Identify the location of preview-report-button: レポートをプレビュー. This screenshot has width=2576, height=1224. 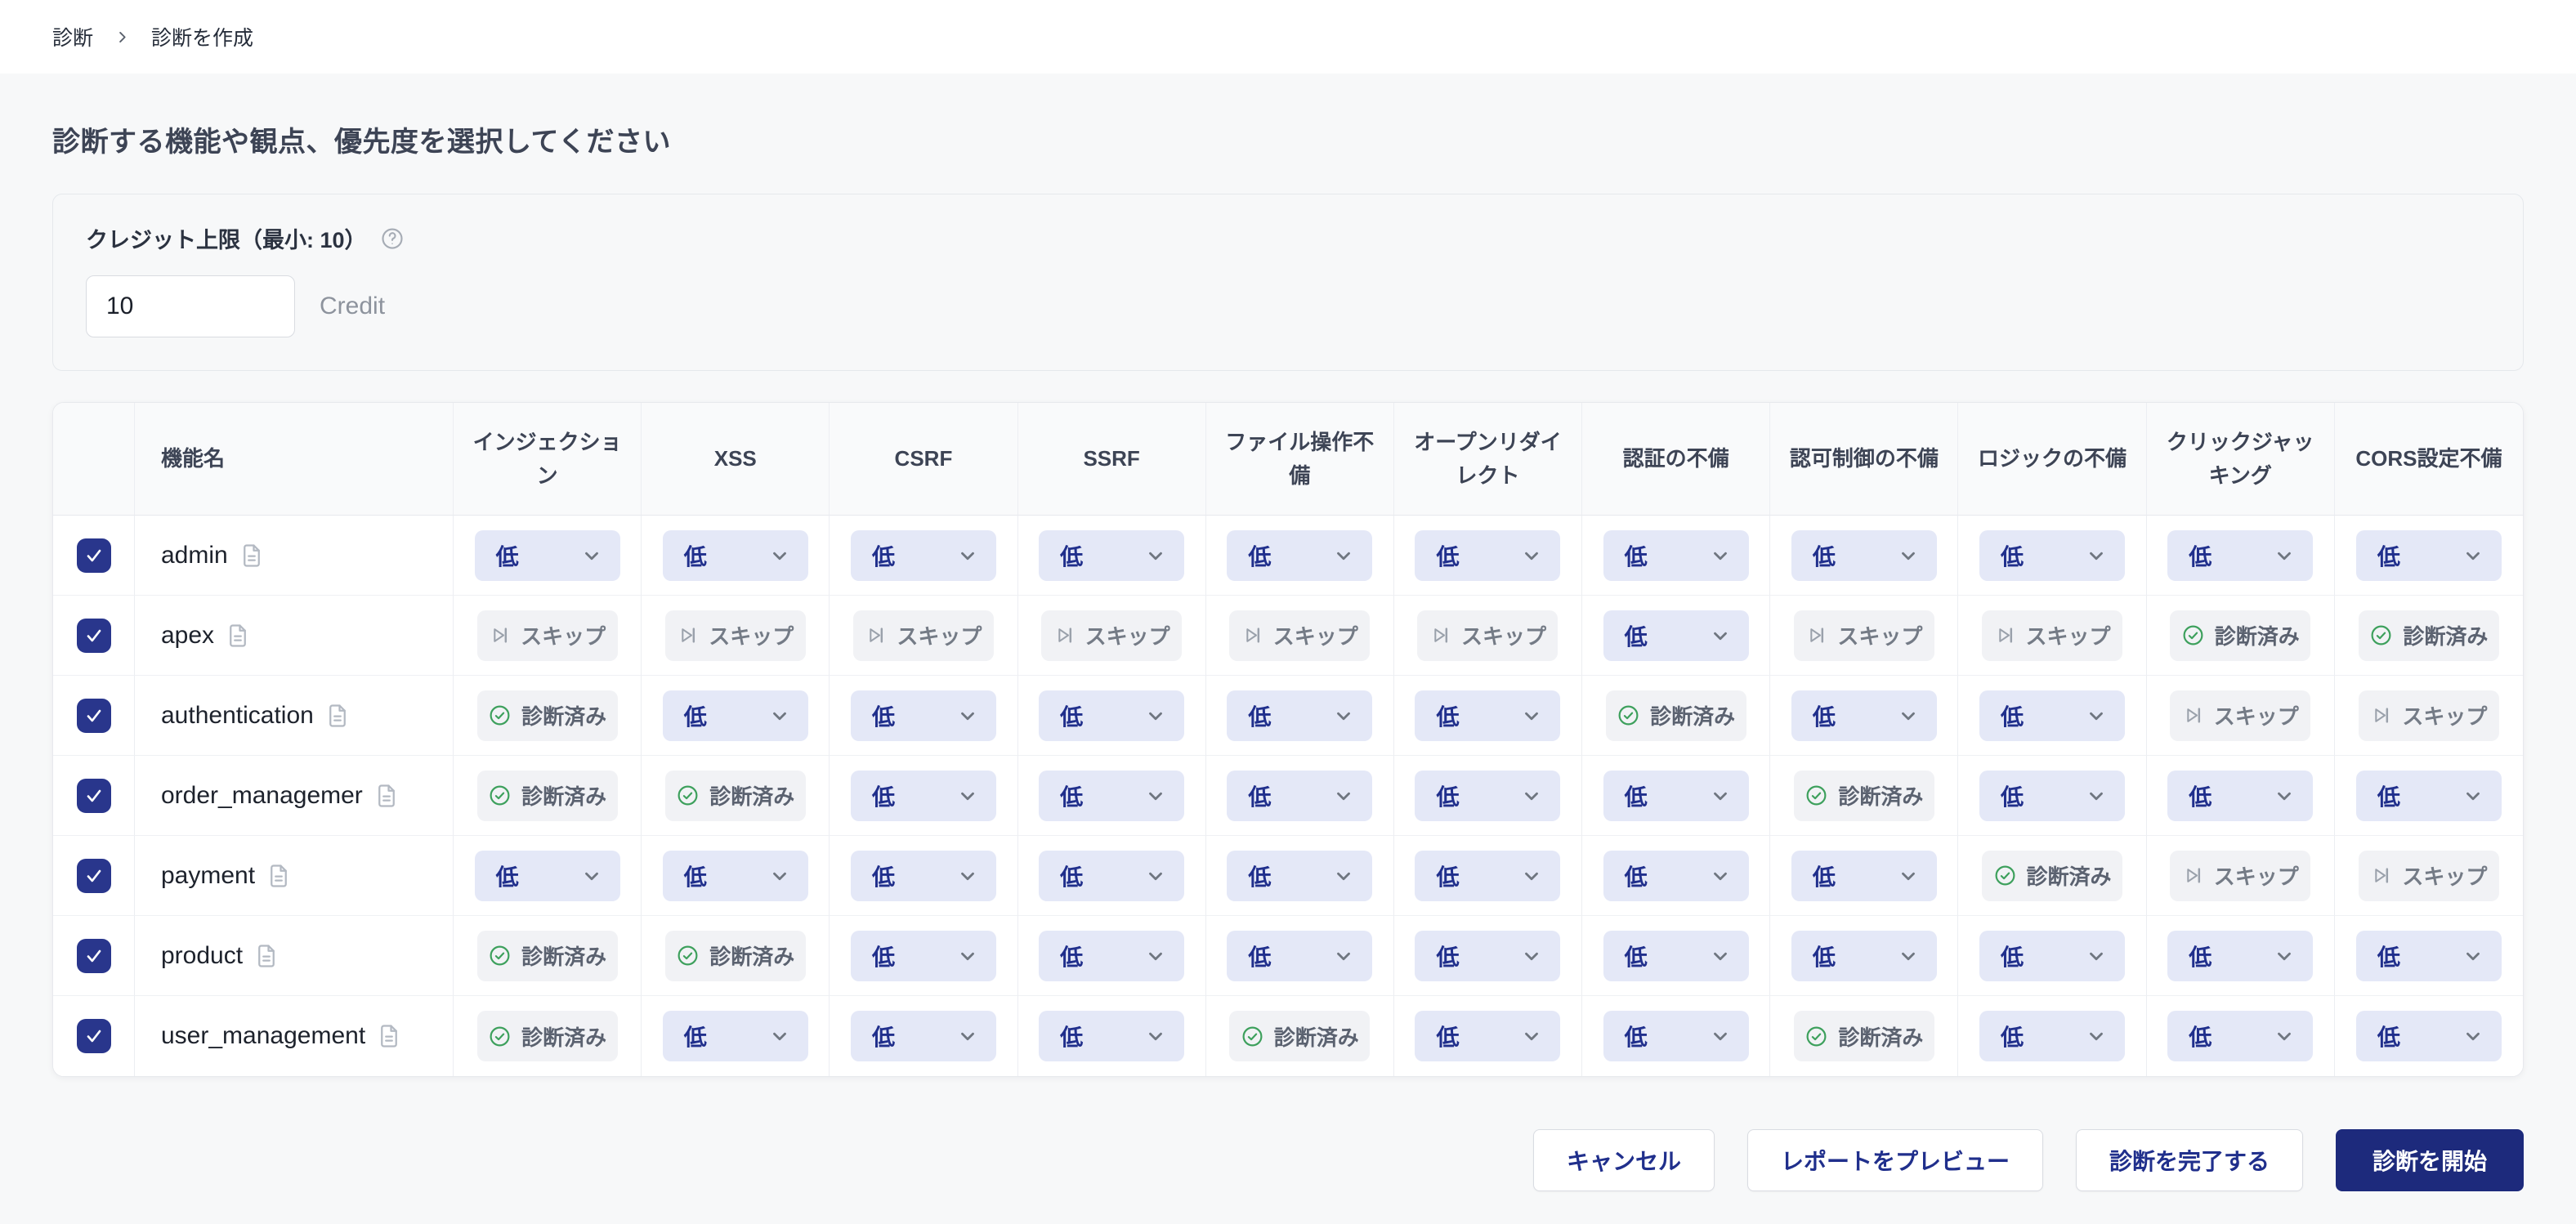
(1894, 1160).